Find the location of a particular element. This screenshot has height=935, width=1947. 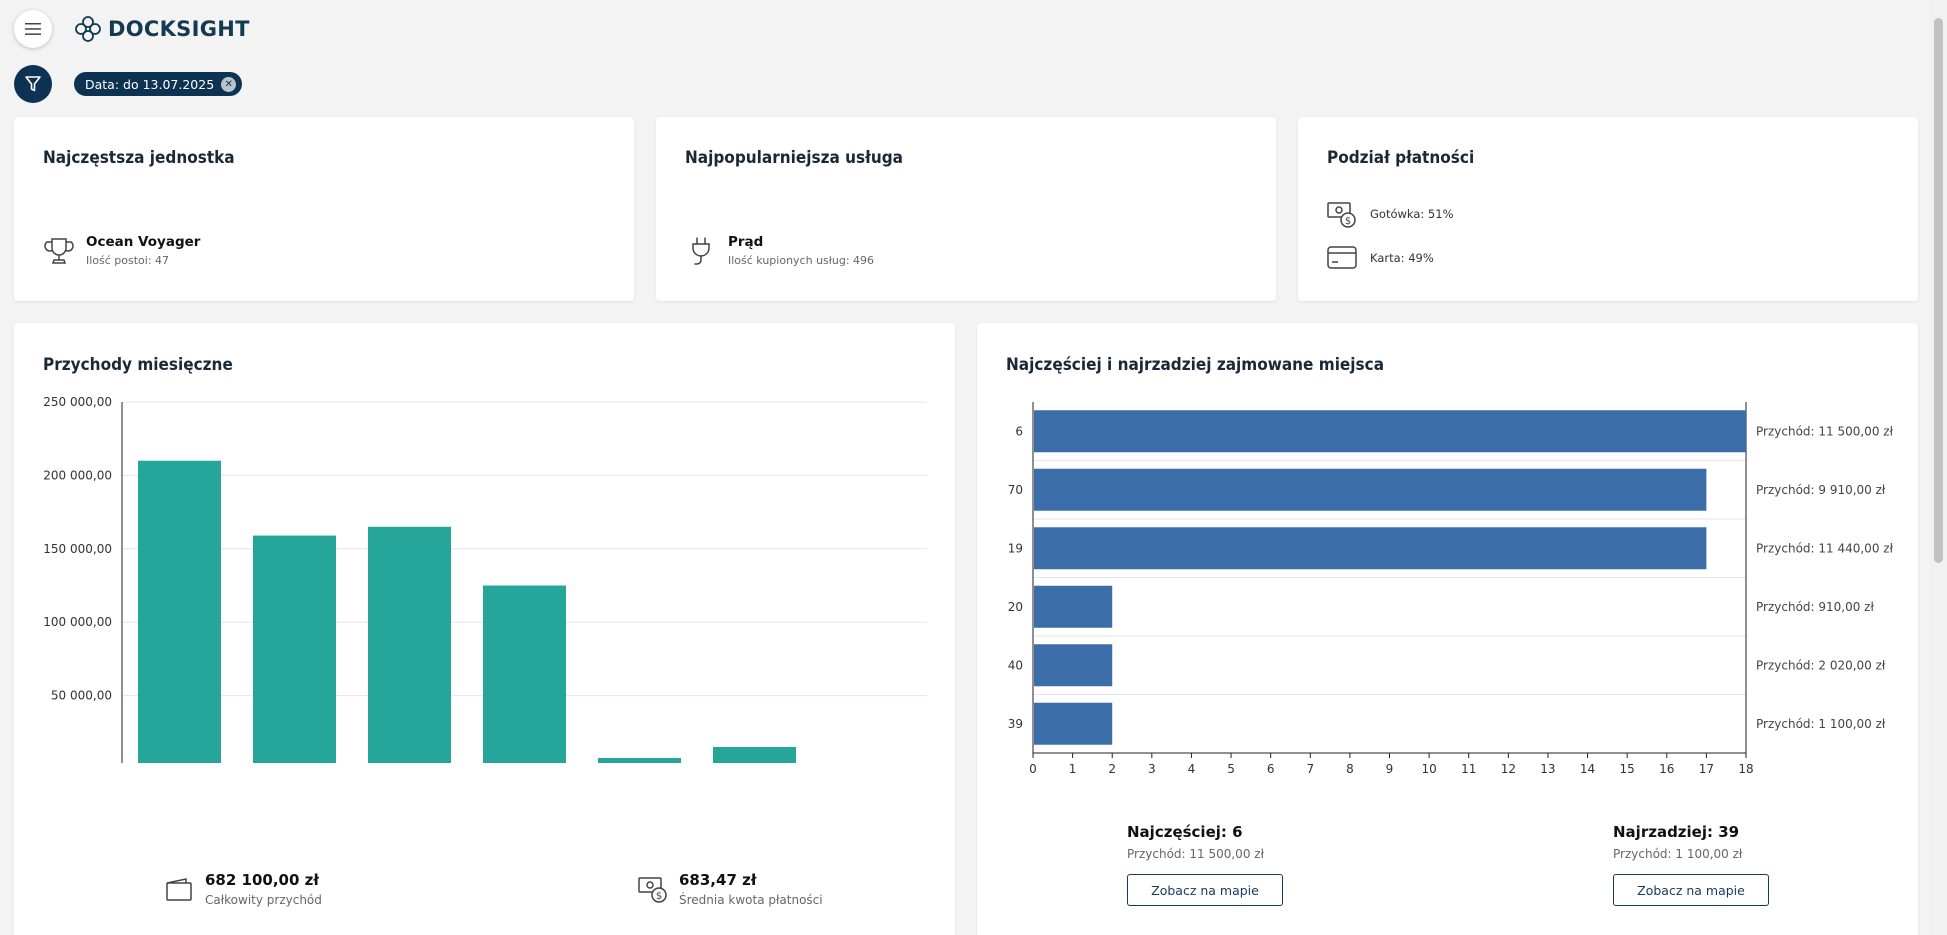

most-frequent-title: Najczęściej: 6 is located at coordinates (1185, 832).